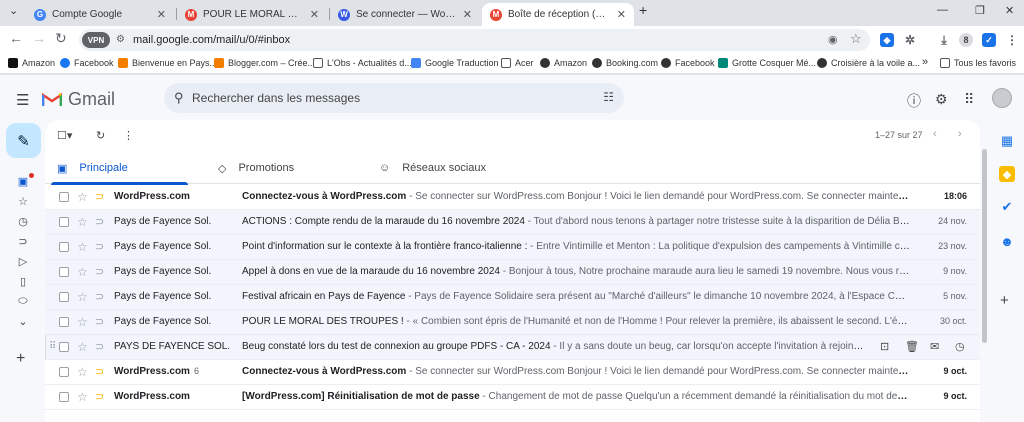  What do you see at coordinates (944, 40) in the screenshot?
I see `download-icon: ⤓` at bounding box center [944, 40].